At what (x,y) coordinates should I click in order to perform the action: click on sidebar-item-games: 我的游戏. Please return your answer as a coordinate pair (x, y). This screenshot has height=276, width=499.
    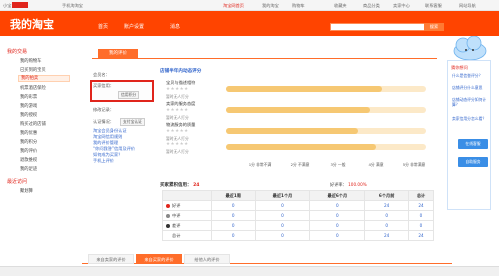
    Looking at the image, I should click on (28, 106).